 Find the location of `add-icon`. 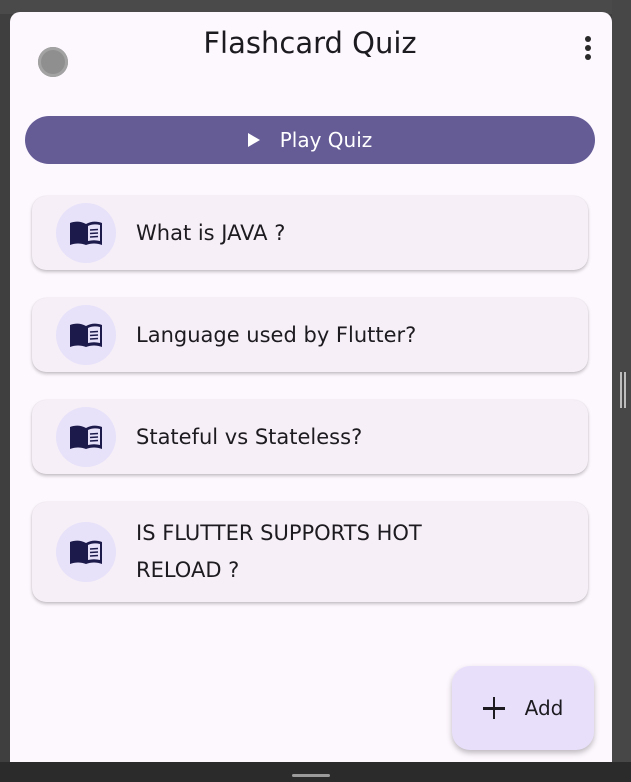

add-icon is located at coordinates (493, 708).